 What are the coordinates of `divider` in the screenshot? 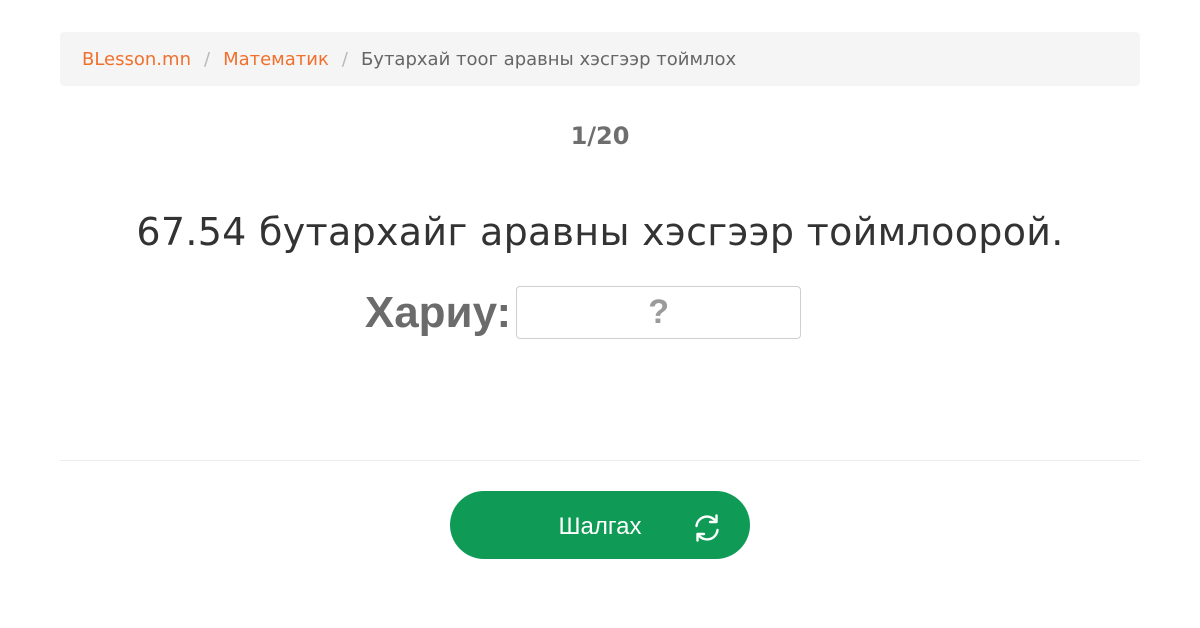 It's located at (600, 460).